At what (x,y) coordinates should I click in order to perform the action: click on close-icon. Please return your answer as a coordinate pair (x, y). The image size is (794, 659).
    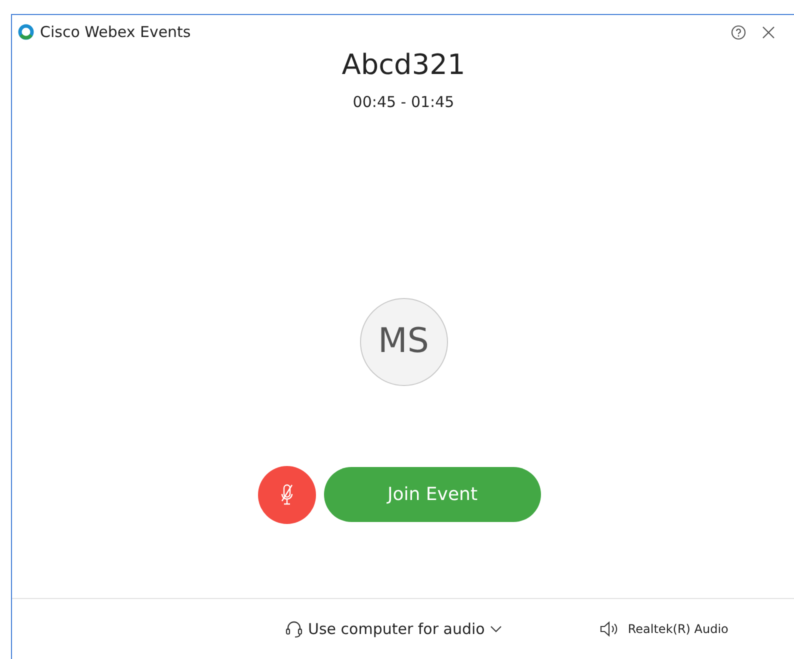
    Looking at the image, I should click on (768, 32).